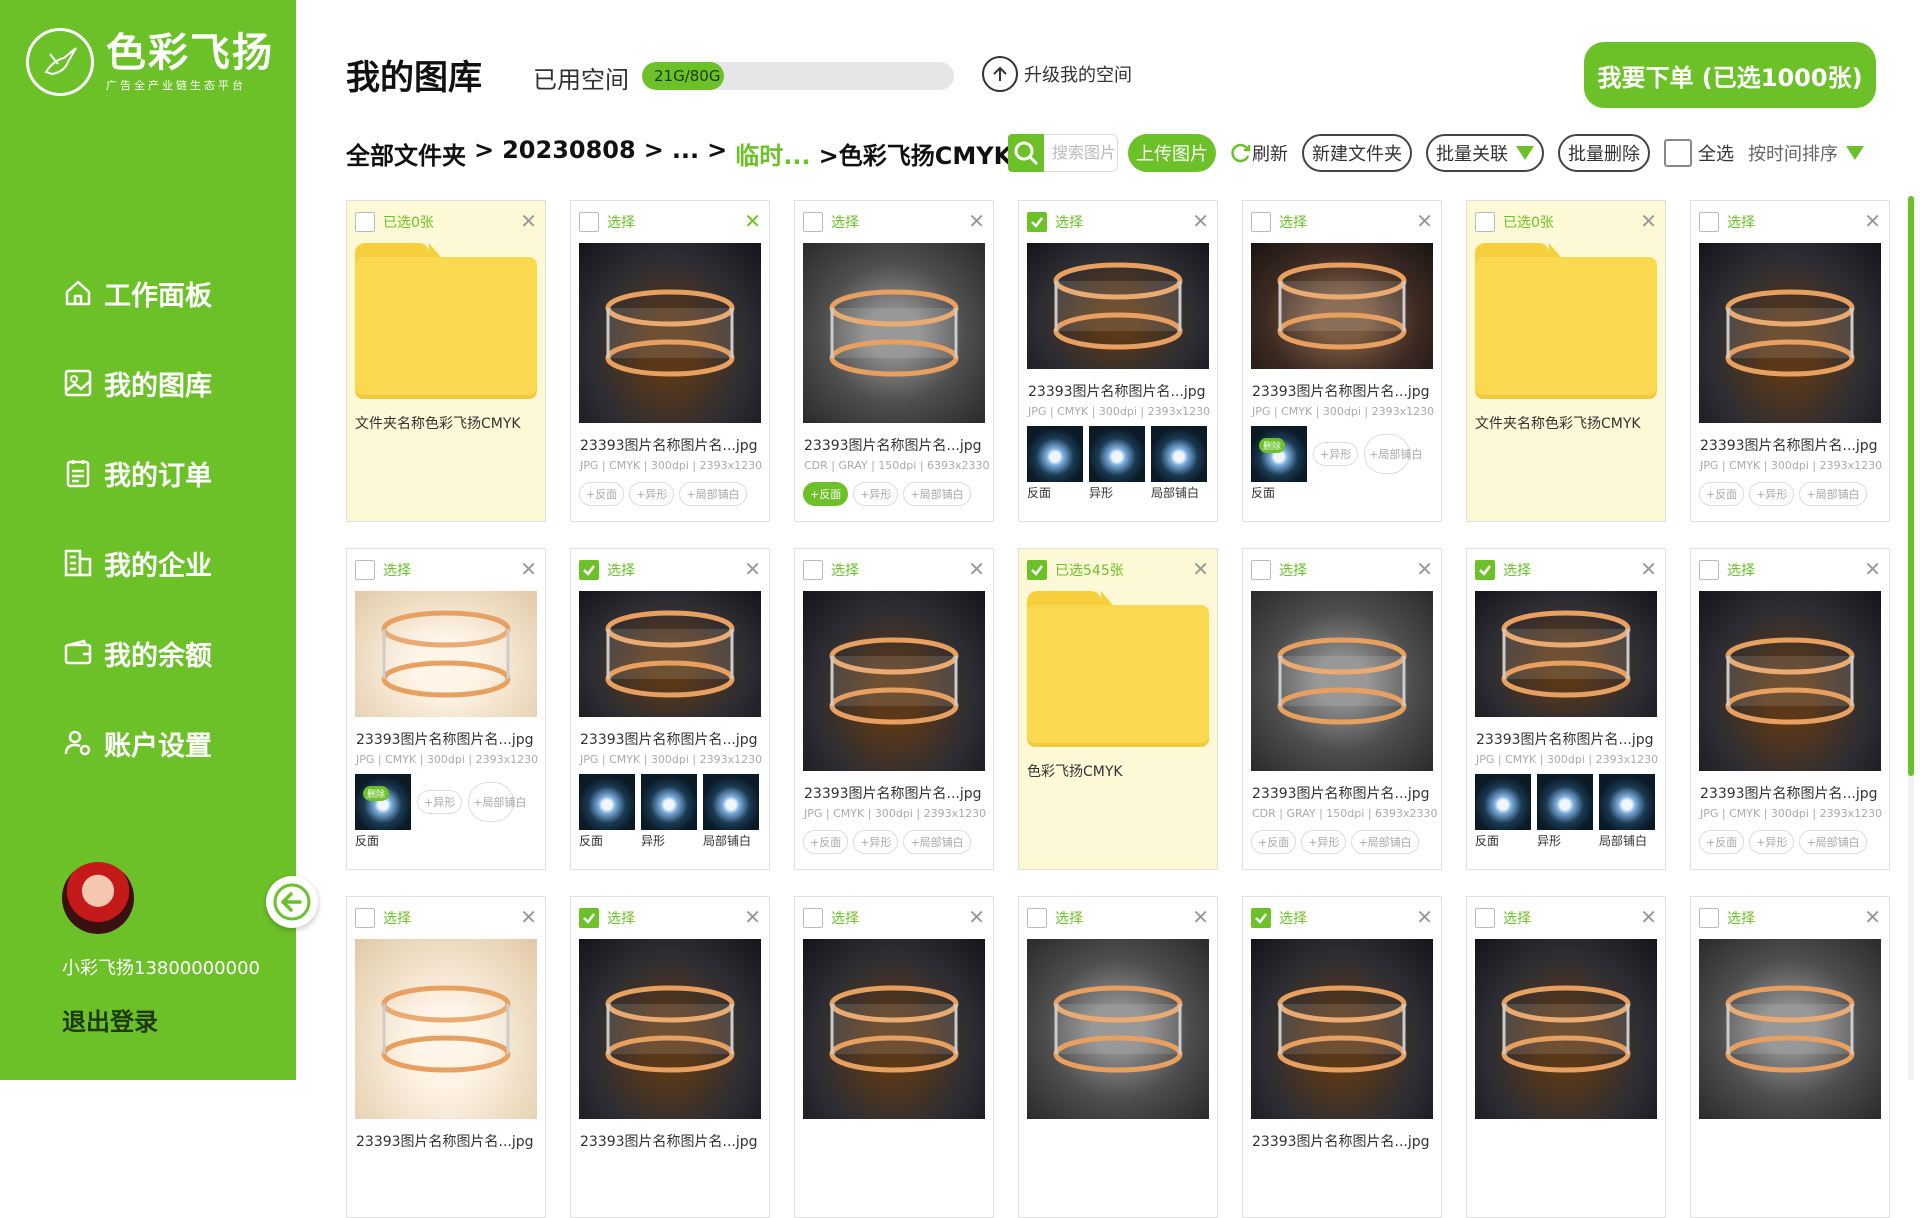  Describe the element at coordinates (1026, 153) in the screenshot. I see `search-button` at that location.